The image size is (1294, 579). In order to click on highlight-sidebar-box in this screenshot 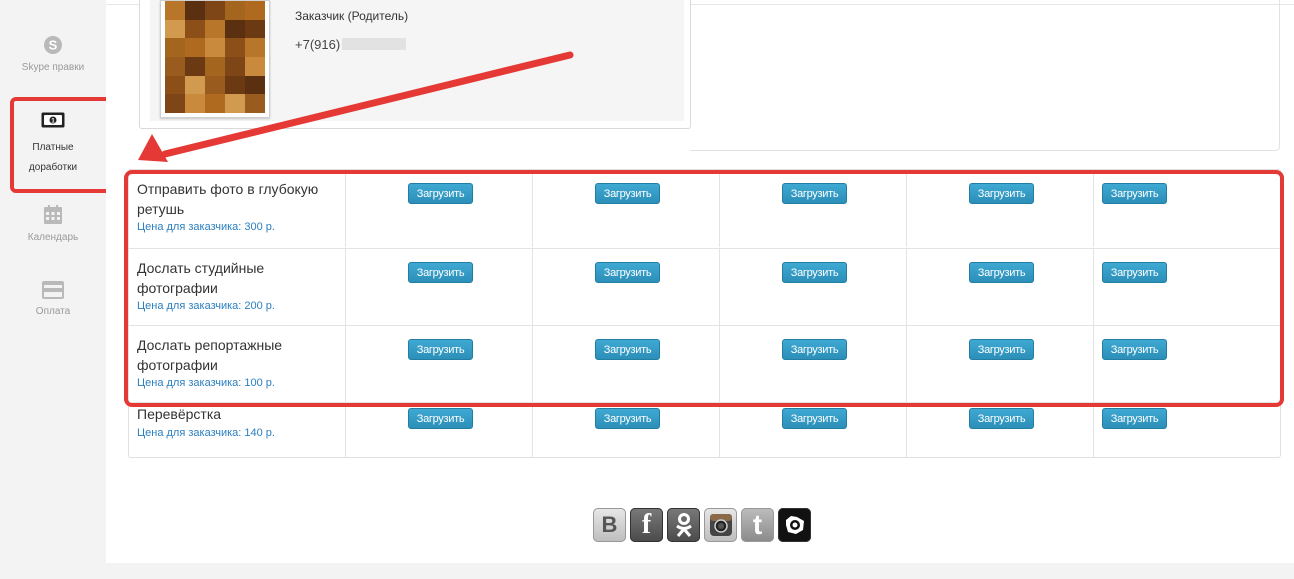, I will do `click(61, 145)`.